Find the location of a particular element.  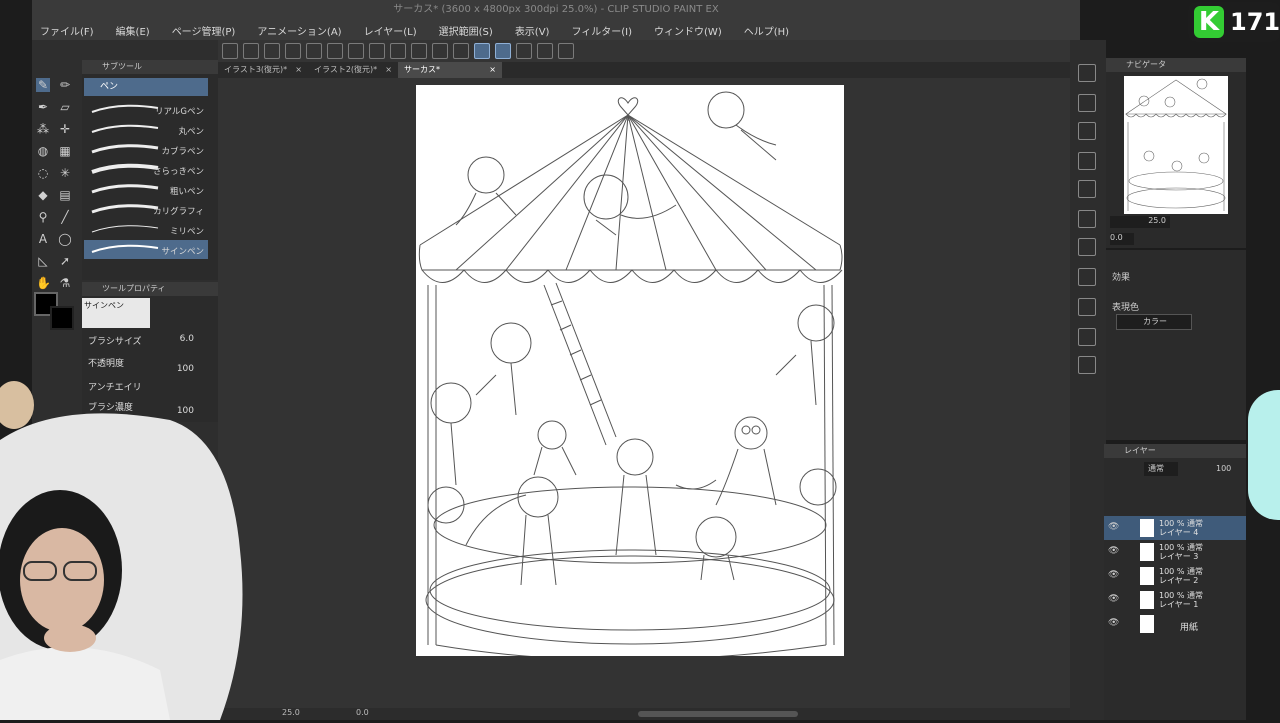

tab-illust3: イラスト3(復元)* × is located at coordinates (263, 70).